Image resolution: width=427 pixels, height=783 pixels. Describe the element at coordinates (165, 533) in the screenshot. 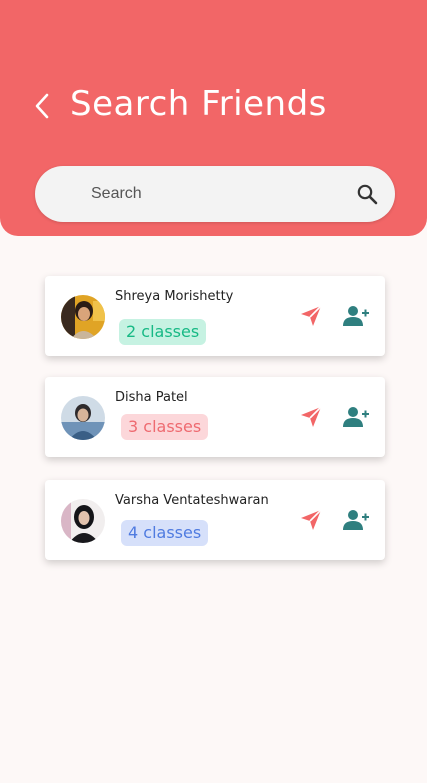

I see `classes-badge: 4 classes` at that location.